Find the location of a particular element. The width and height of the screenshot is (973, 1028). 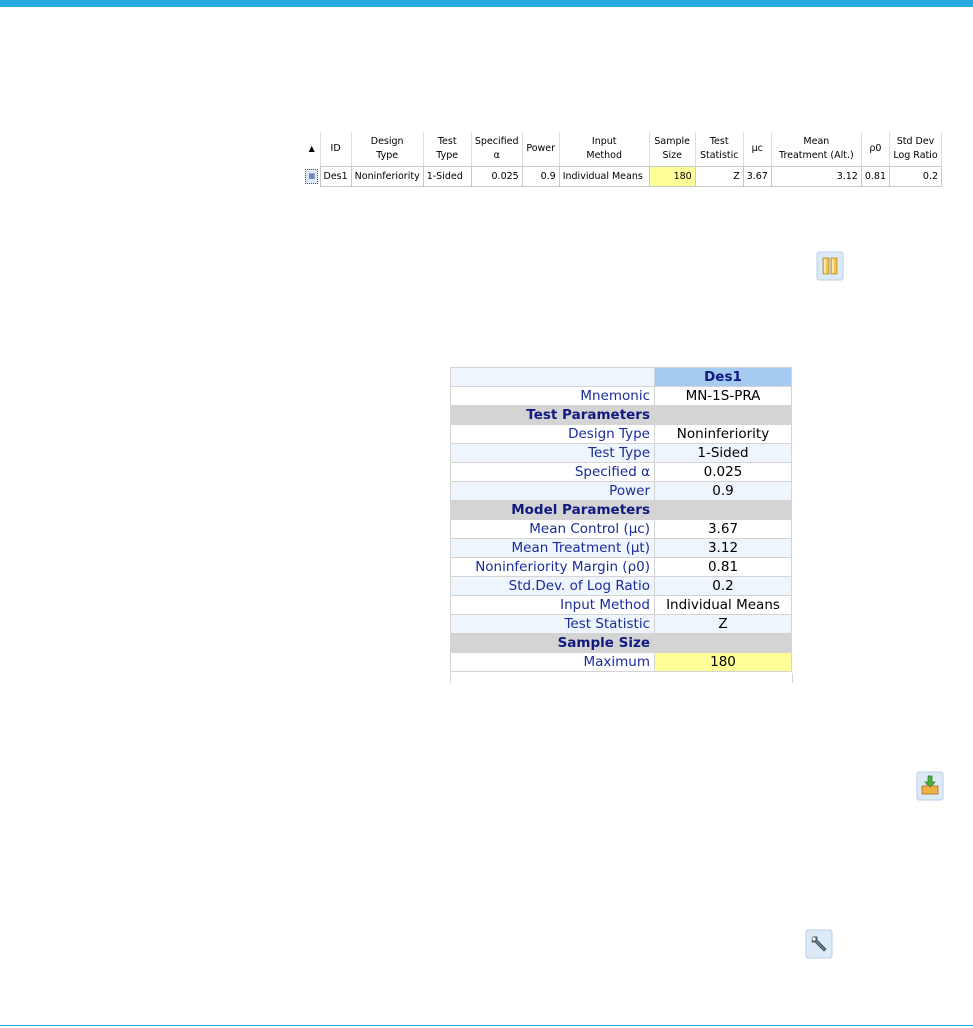

details-row-maximum: Maximum 180 is located at coordinates (621, 662).